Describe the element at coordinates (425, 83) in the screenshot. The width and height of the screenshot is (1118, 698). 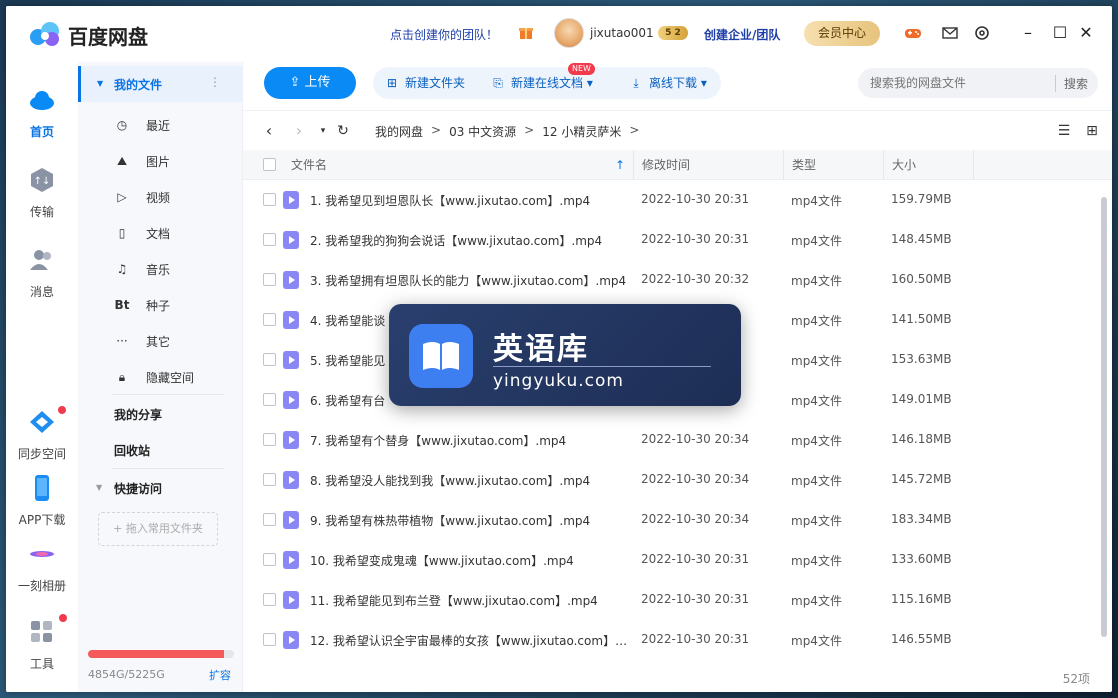
I see `new-folder-button: ⊞ 新建文件夹` at that location.